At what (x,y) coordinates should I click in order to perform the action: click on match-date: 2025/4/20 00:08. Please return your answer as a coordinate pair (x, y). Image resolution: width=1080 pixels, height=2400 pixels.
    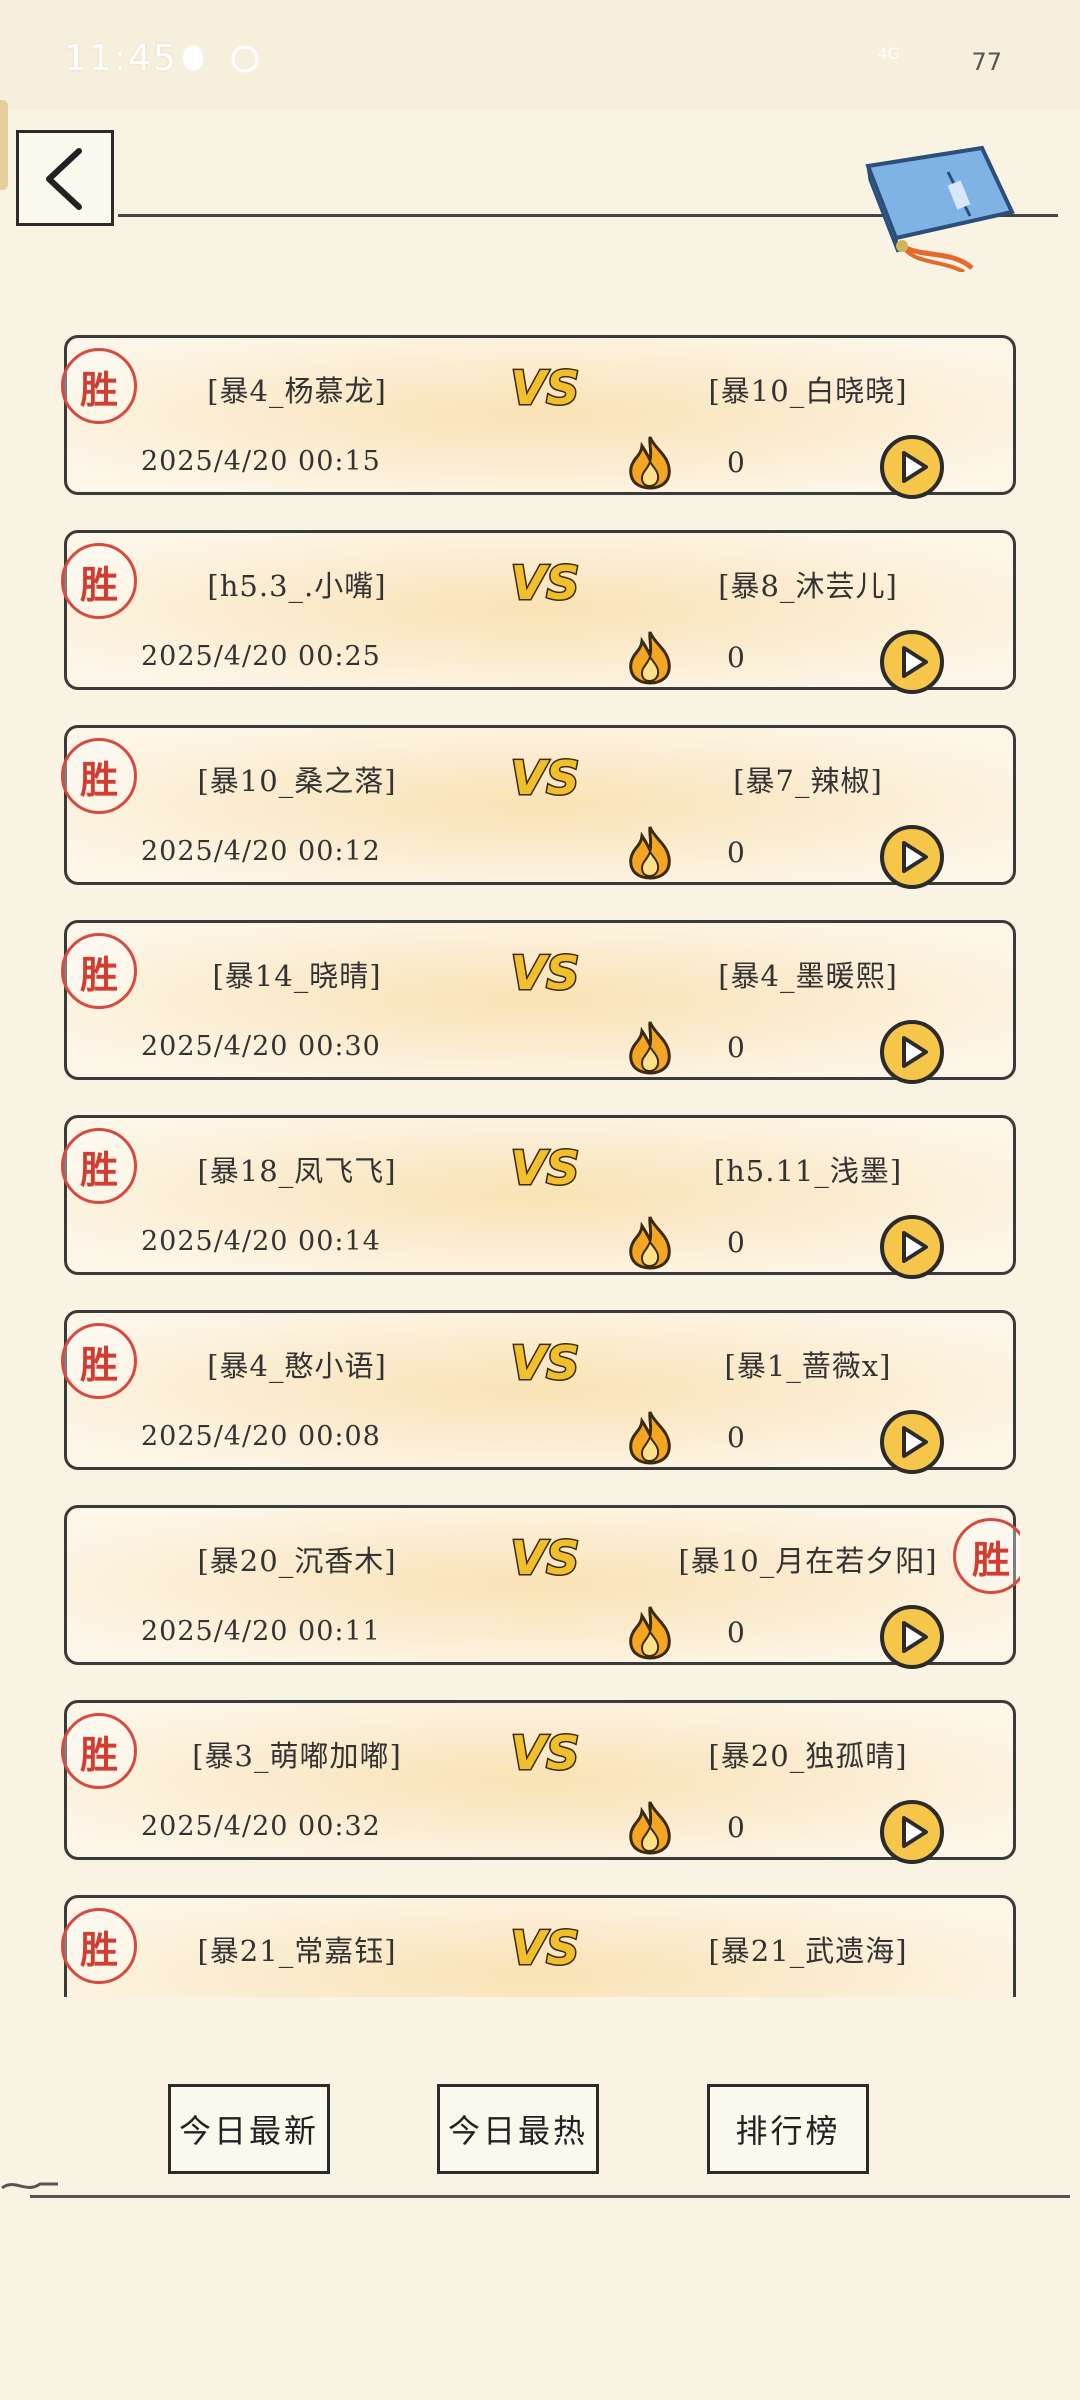
    Looking at the image, I should click on (261, 1436).